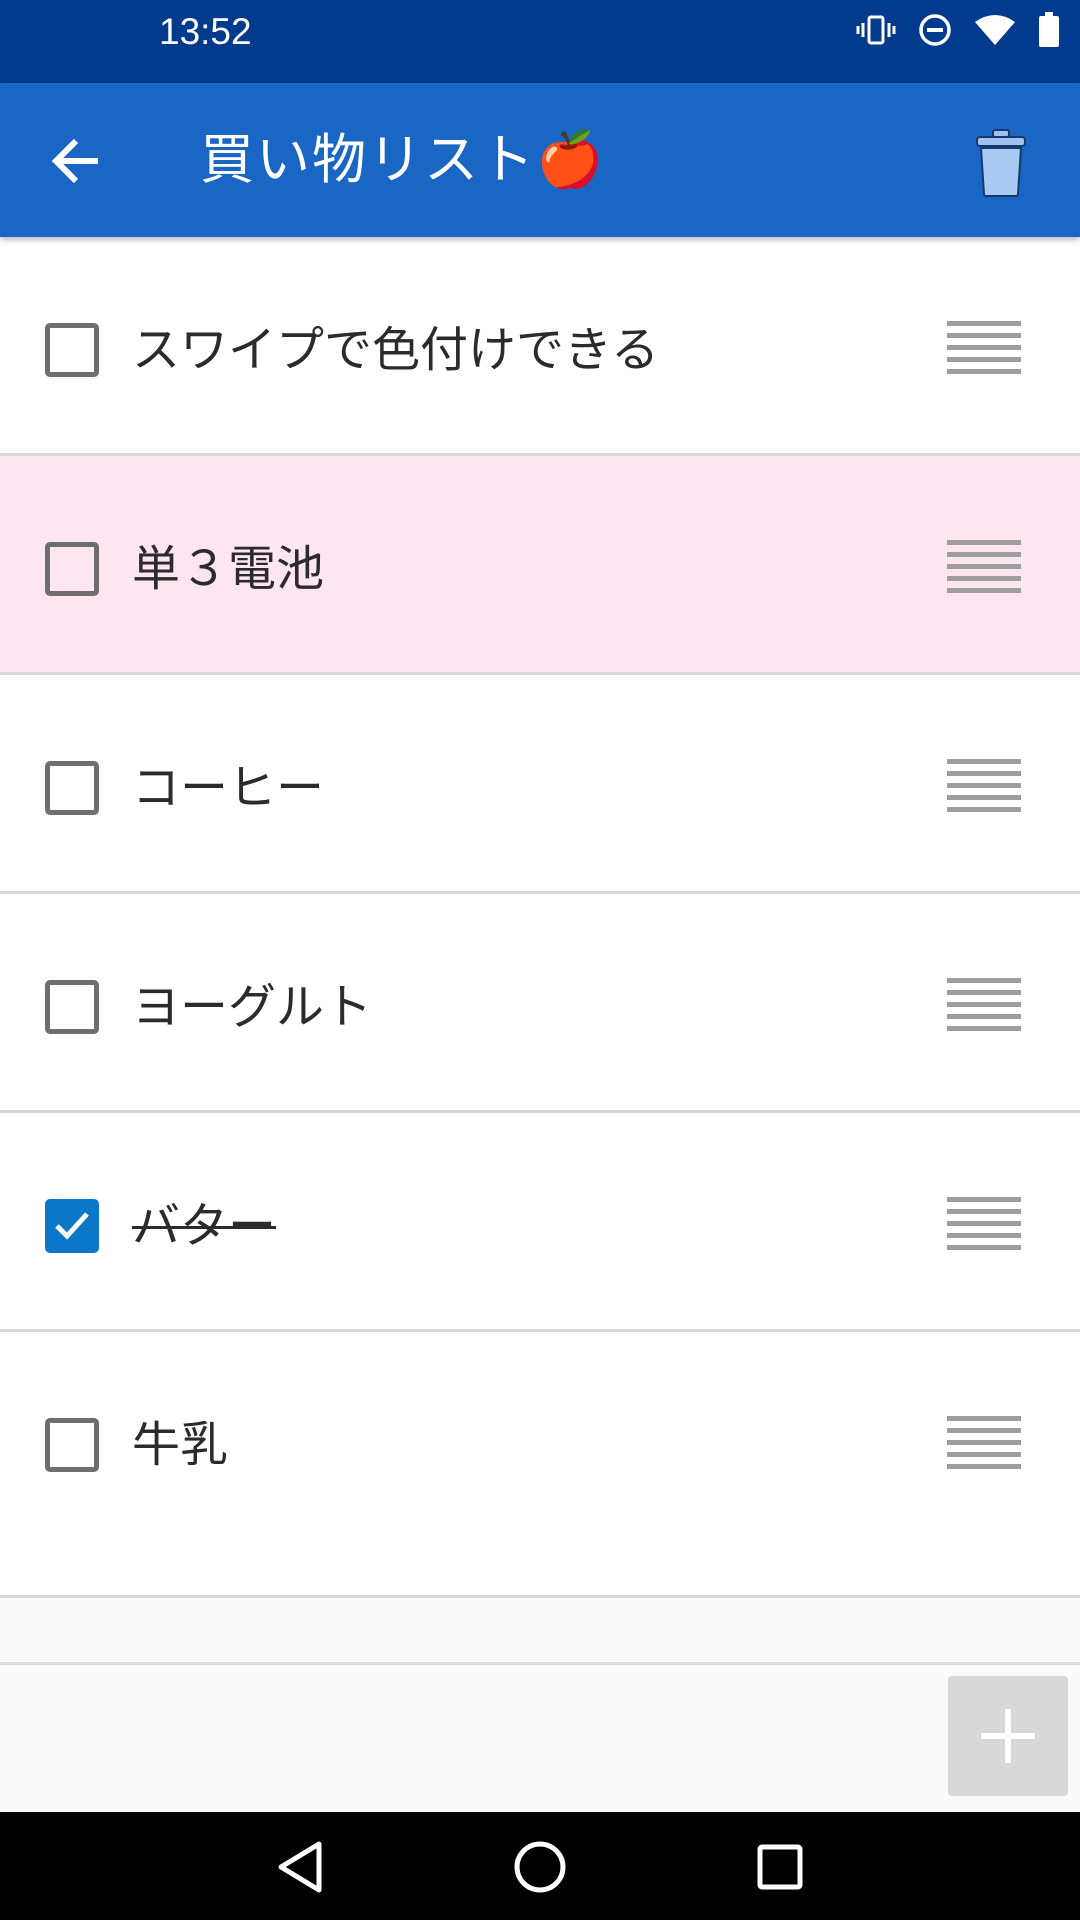 The height and width of the screenshot is (1920, 1080). Describe the element at coordinates (876, 30) in the screenshot. I see `vibrate-icon` at that location.